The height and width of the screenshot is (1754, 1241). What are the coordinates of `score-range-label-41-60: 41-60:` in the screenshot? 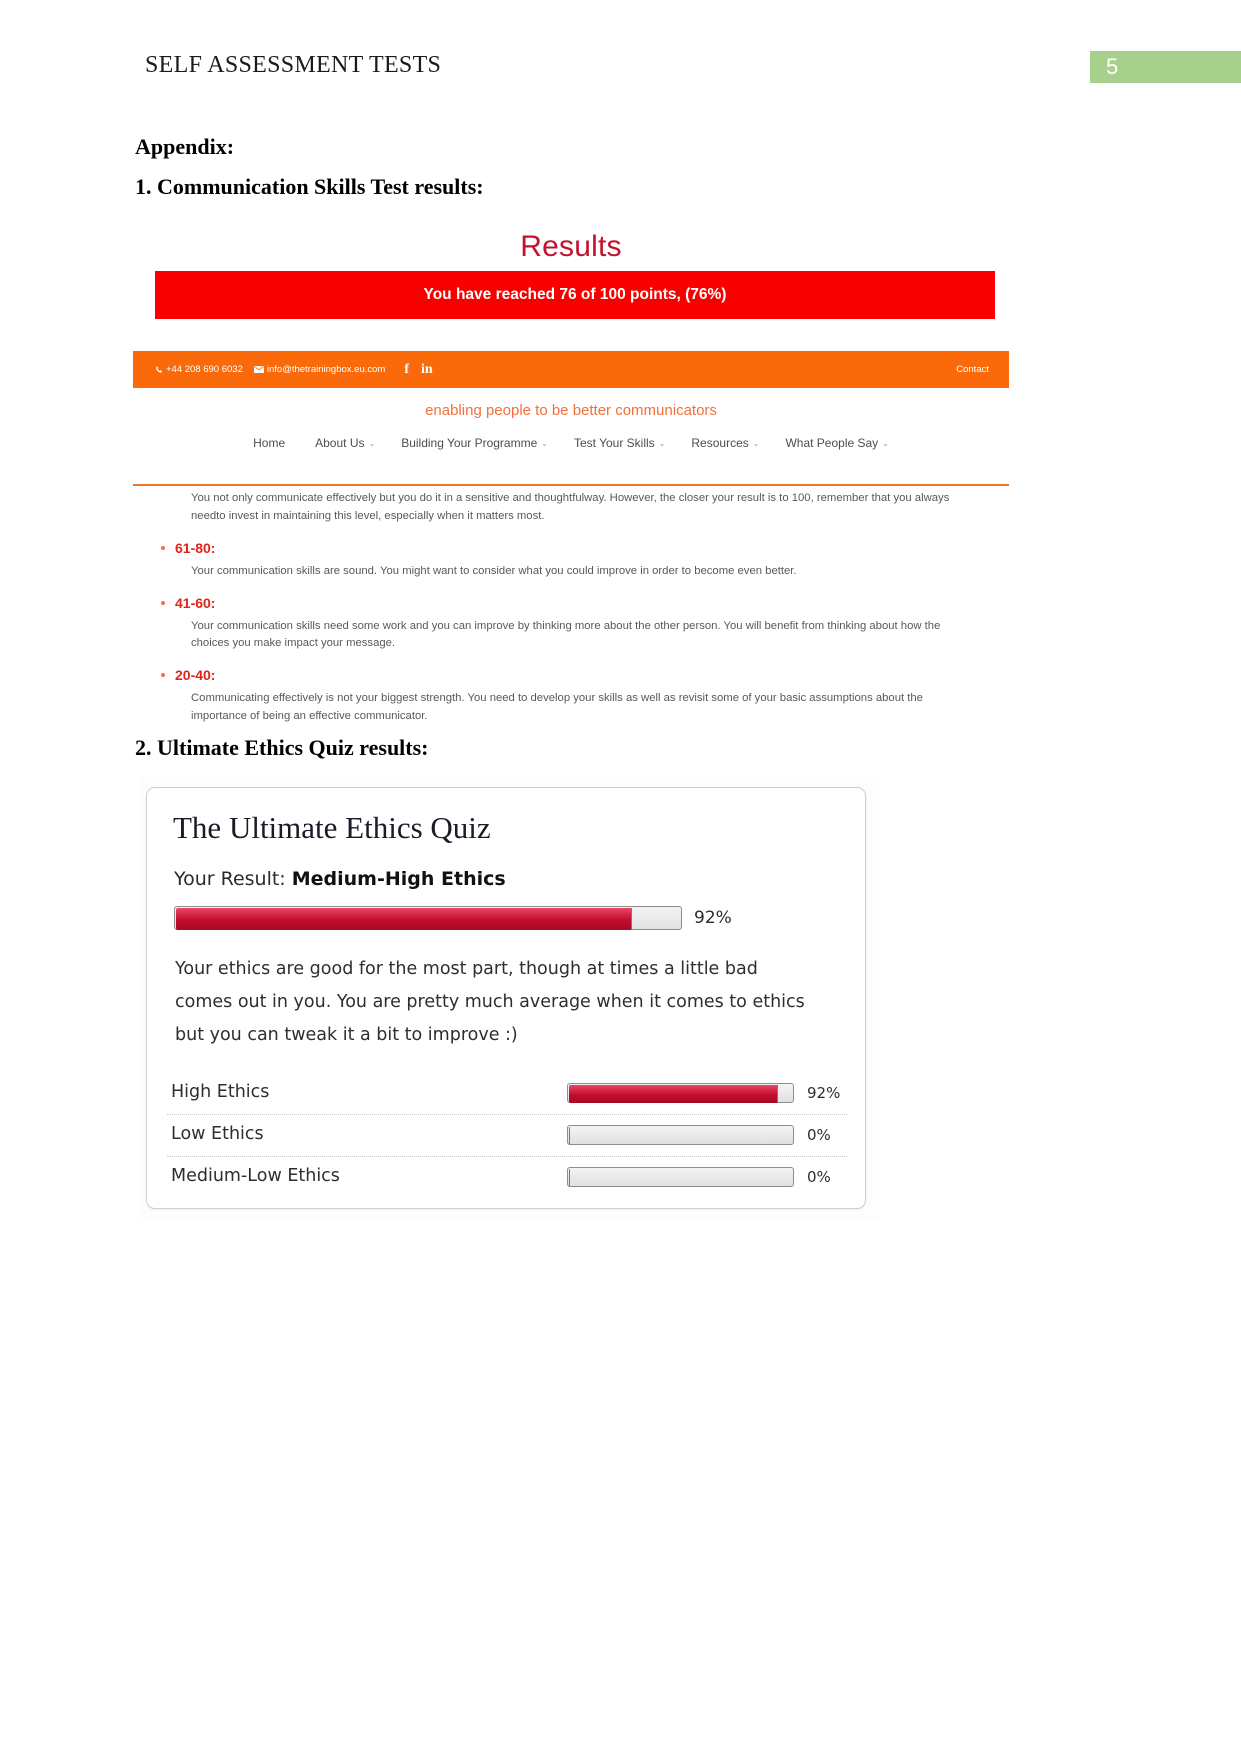 It's located at (585, 602).